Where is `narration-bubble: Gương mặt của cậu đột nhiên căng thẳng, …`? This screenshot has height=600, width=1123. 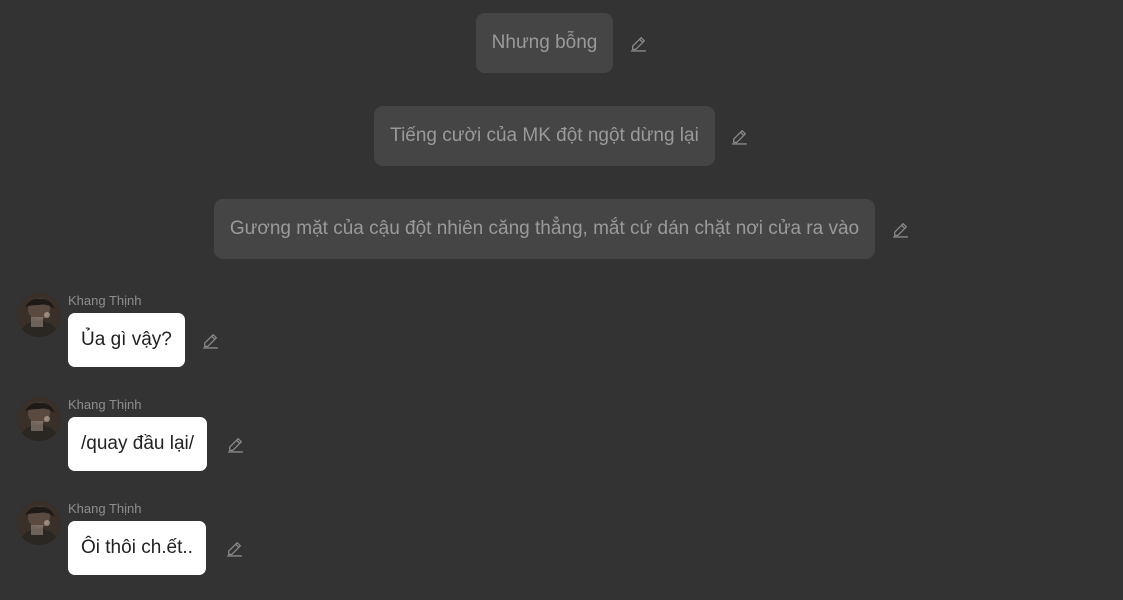 narration-bubble: Gương mặt của cậu đột nhiên căng thẳng, … is located at coordinates (544, 229).